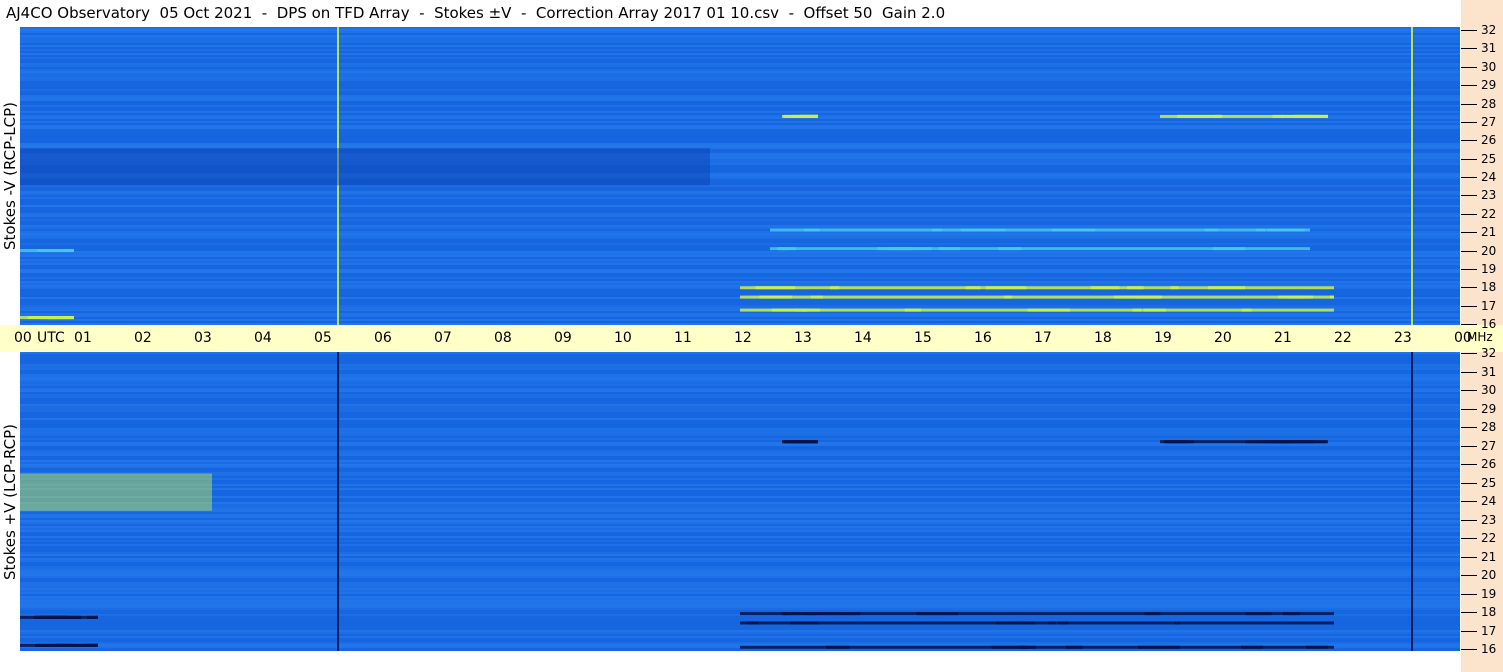 The image size is (1503, 672). What do you see at coordinates (1482, 509) in the screenshot?
I see `bottom-freq-axis: 32 31 30 29 28 27 26 25 24 23 22 21 20 19 18 17 16` at bounding box center [1482, 509].